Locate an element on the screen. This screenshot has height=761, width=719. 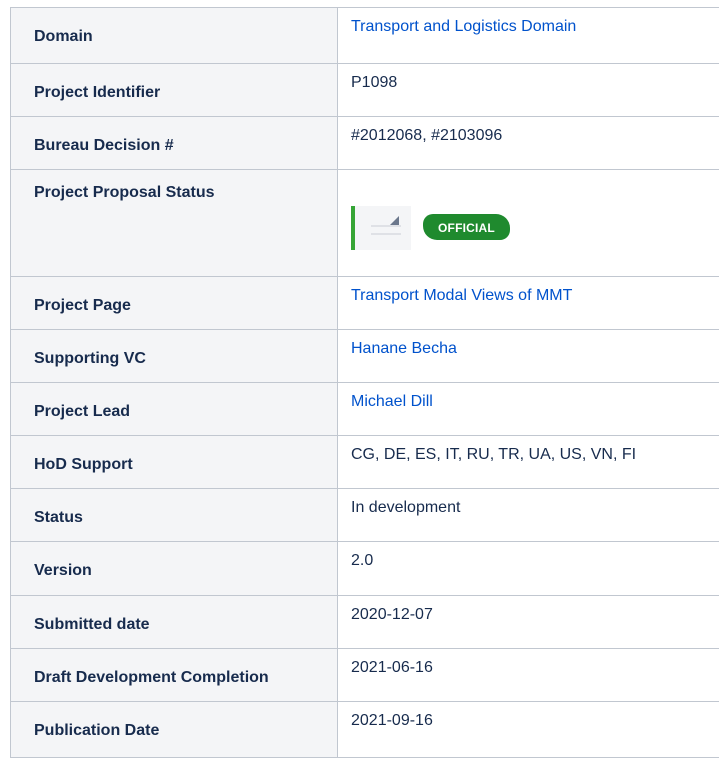
row-value-cell: Transport Modal Views of MMT is located at coordinates (528, 303).